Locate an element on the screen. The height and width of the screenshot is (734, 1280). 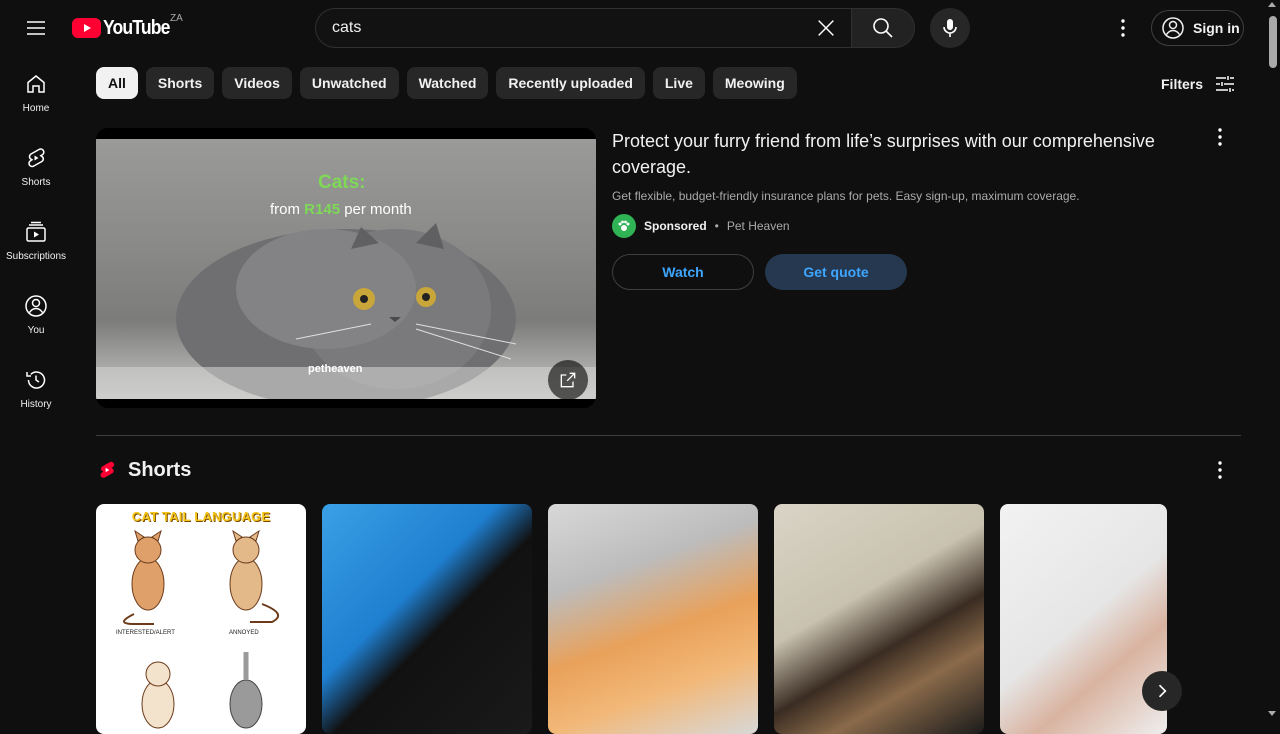
sidebar-item-label: History is located at coordinates (36, 404).